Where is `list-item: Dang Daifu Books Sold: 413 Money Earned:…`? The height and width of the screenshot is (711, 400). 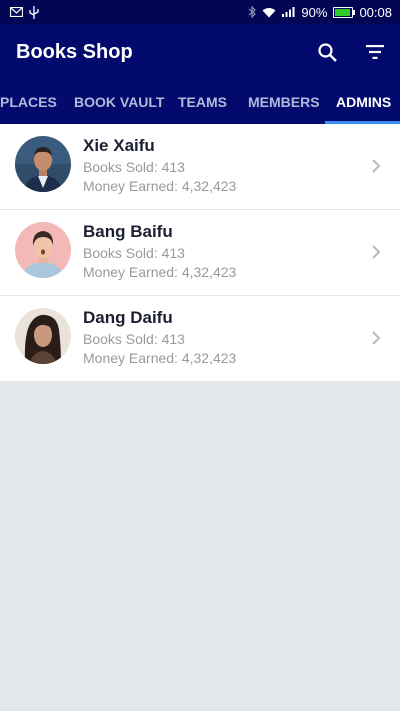 list-item: Dang Daifu Books Sold: 413 Money Earned:… is located at coordinates (200, 338).